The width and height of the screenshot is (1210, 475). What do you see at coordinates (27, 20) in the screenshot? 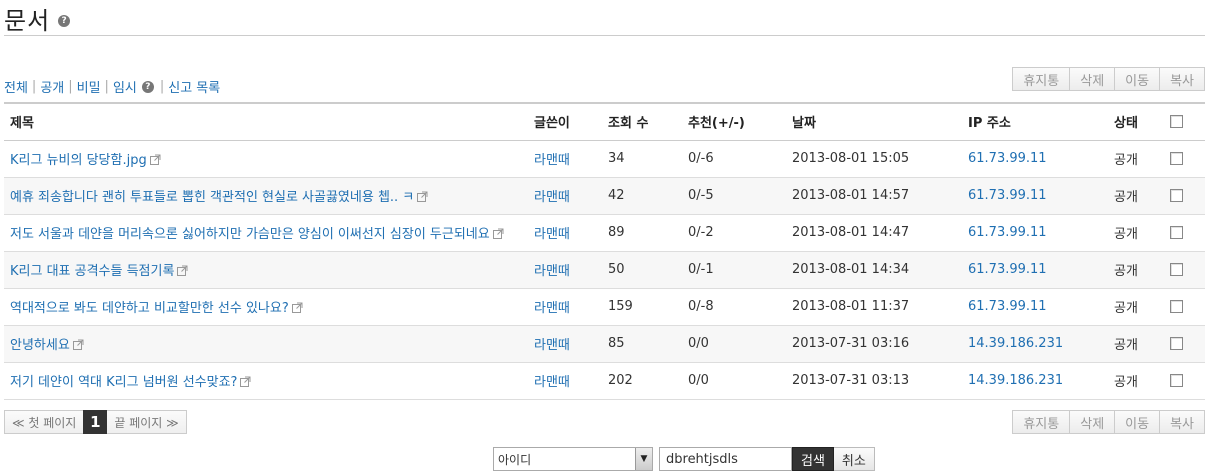
I see `page-title: 문서` at bounding box center [27, 20].